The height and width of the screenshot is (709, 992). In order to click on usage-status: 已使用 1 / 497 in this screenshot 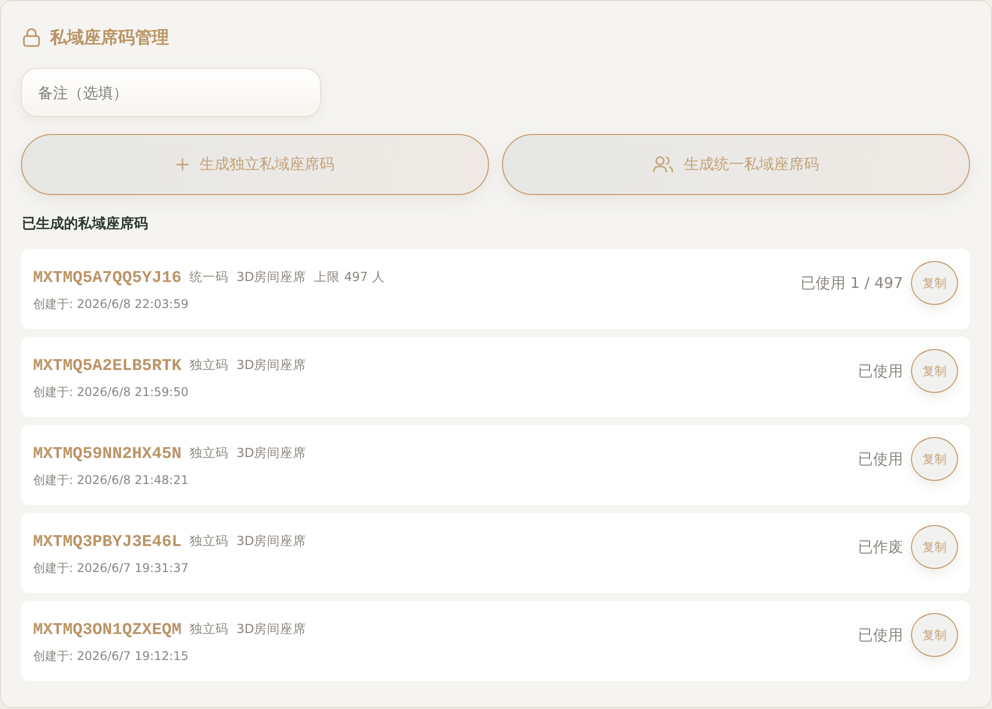, I will do `click(851, 283)`.